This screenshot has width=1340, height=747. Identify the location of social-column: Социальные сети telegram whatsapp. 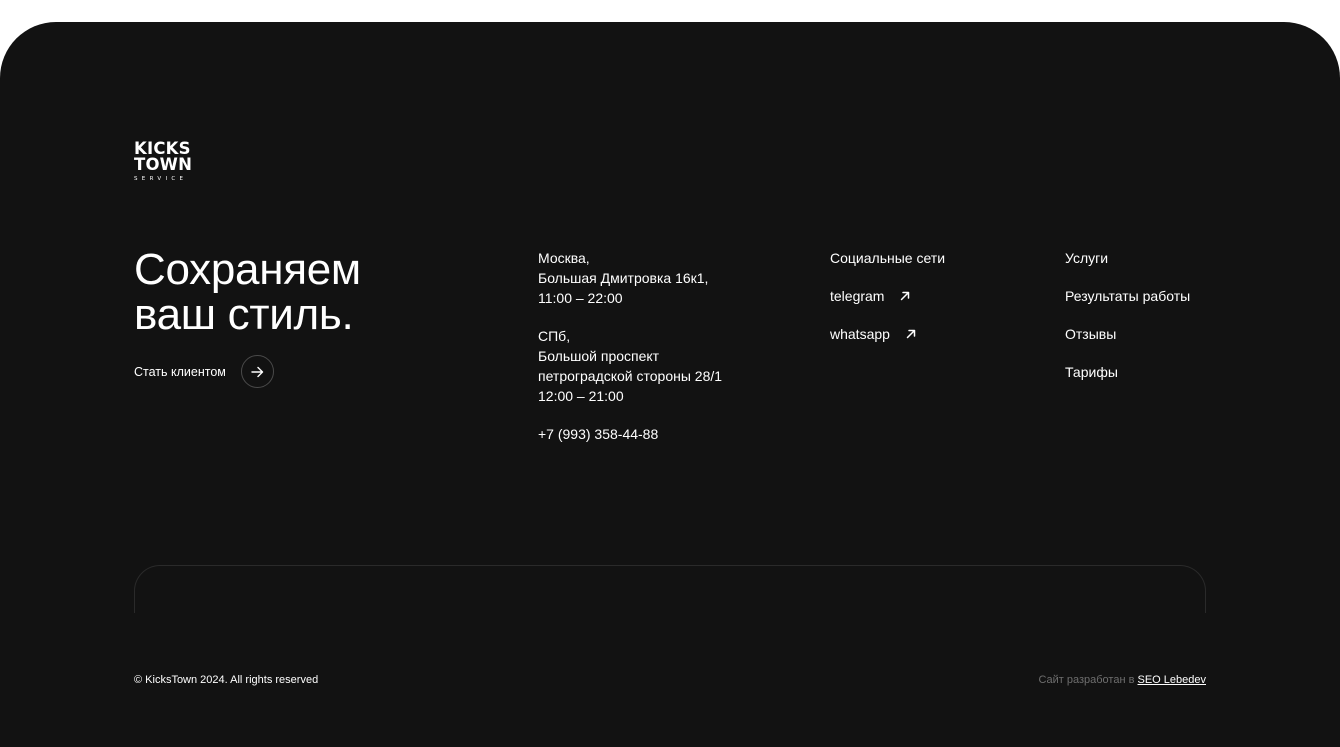
(887, 296).